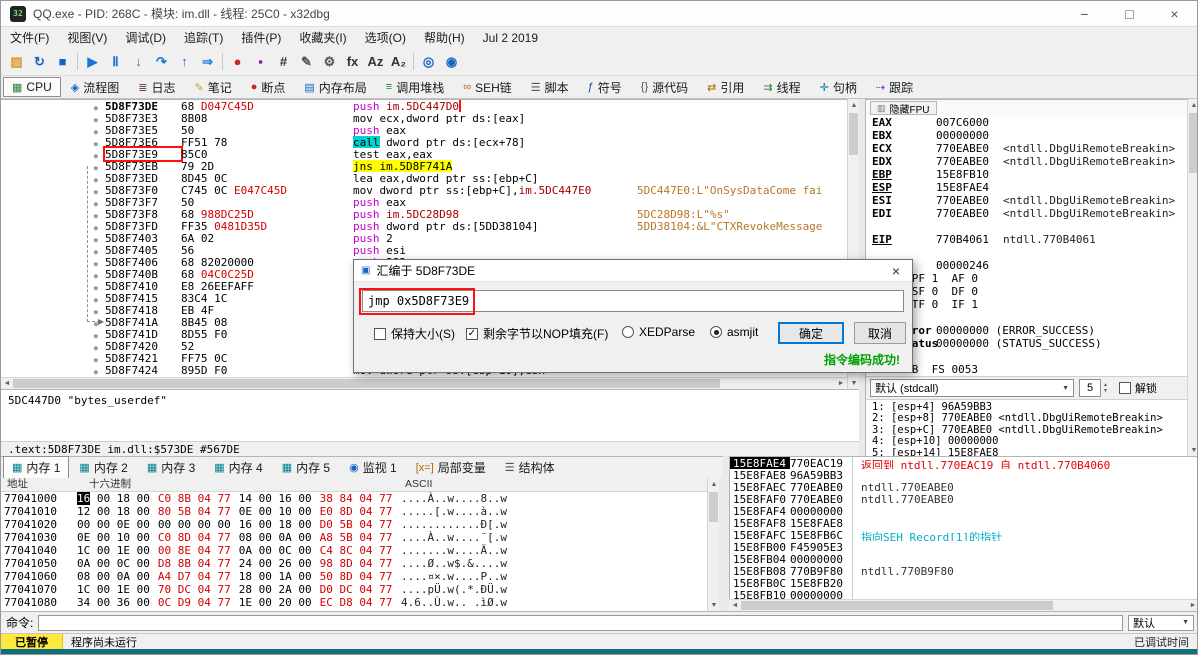 The width and height of the screenshot is (1198, 655). What do you see at coordinates (268, 87) in the screenshot?
I see `tab-breakpoints: ● 断点` at bounding box center [268, 87].